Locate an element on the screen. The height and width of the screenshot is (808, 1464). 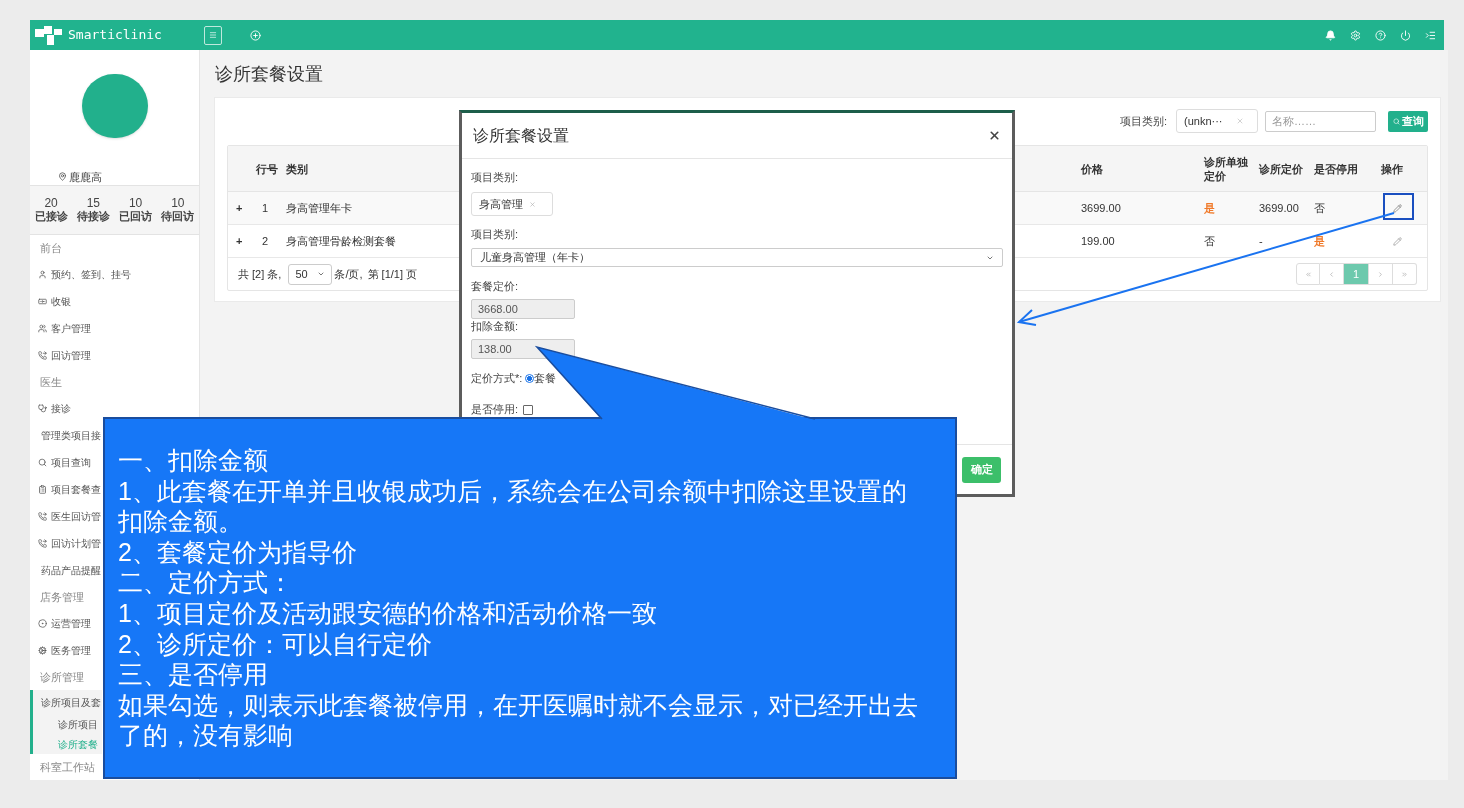
table-cell: 是 is located at coordinates (1319, 240).